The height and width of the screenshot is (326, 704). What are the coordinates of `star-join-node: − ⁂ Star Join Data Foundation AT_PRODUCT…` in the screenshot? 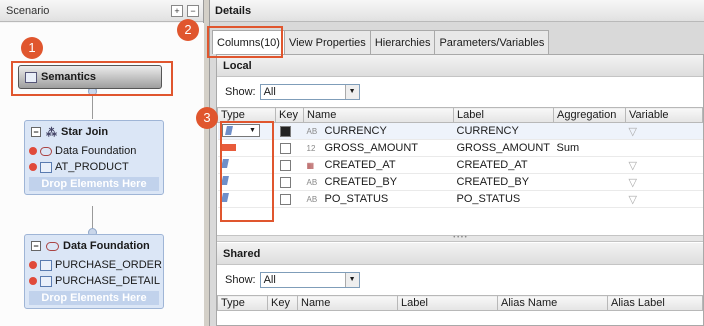 It's located at (94, 157).